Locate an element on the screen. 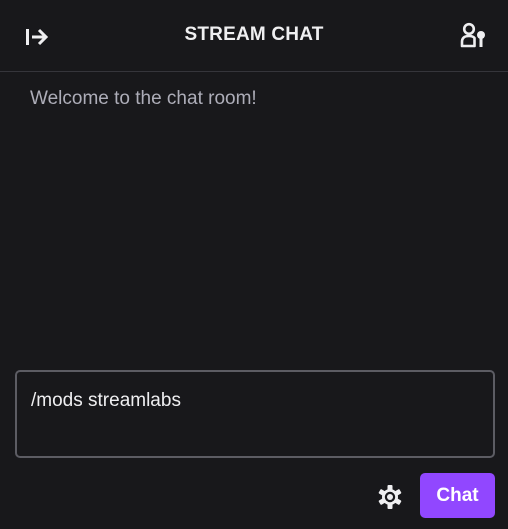 This screenshot has width=508, height=529. welcome-message: Welcome to the chat room! is located at coordinates (143, 98).